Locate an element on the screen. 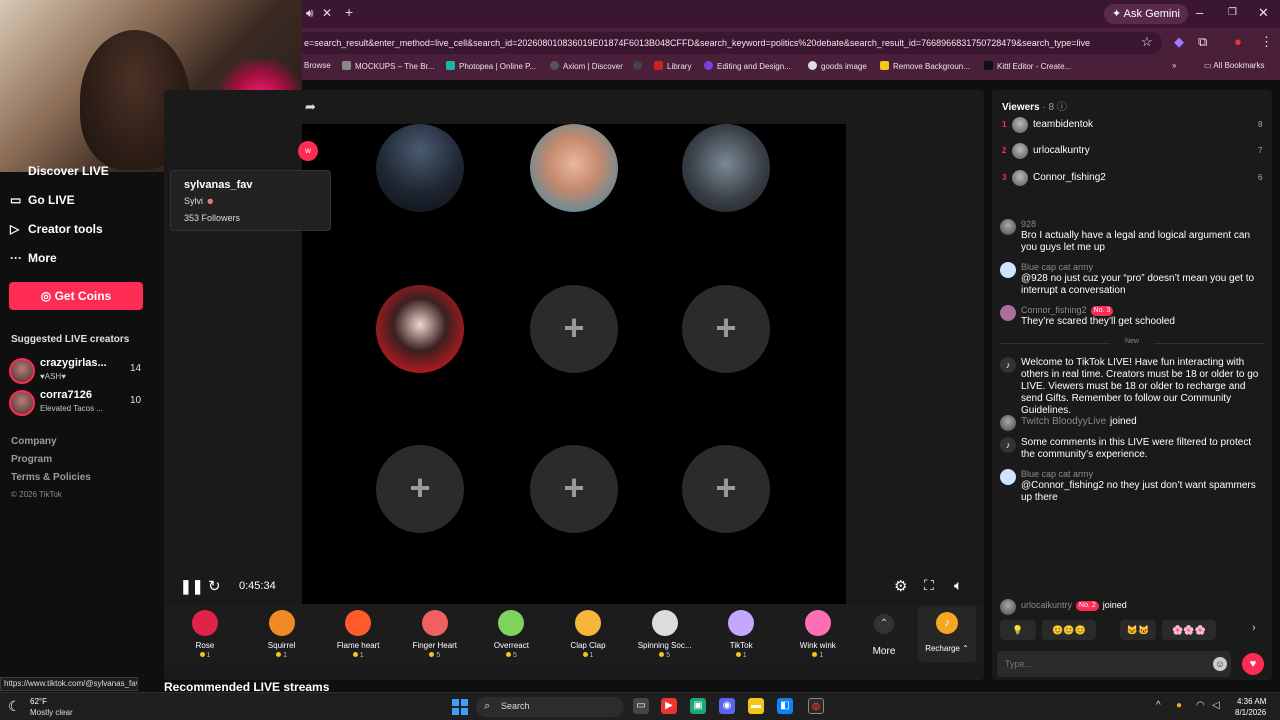  bookmark-star-icon: ☆ is located at coordinates (1147, 42).